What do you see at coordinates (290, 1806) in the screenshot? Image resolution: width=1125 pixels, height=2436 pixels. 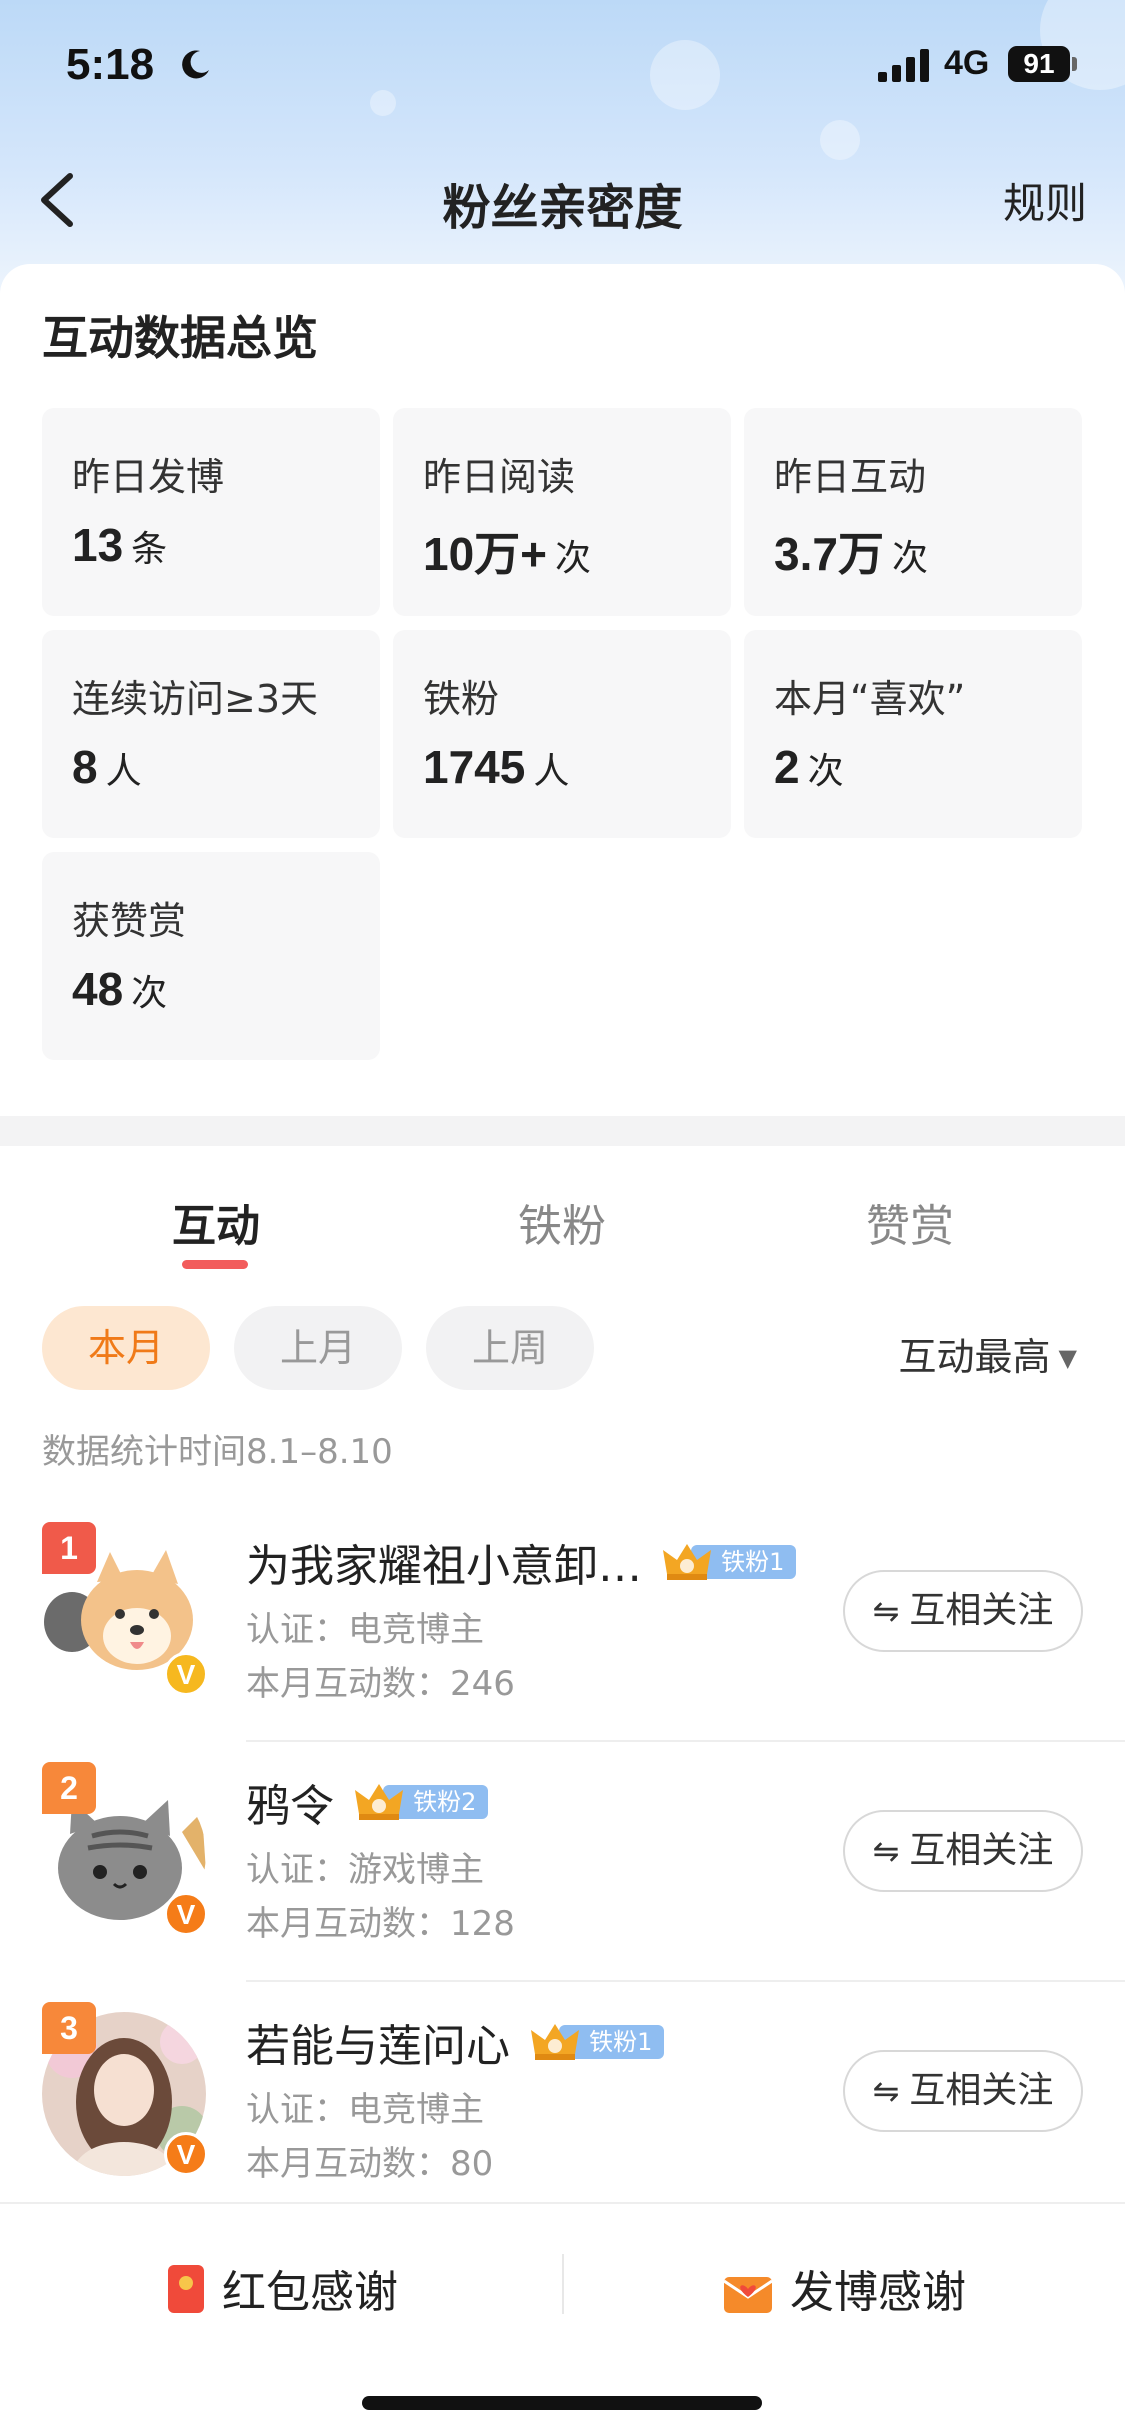 I see `fan-name: 鸦令` at bounding box center [290, 1806].